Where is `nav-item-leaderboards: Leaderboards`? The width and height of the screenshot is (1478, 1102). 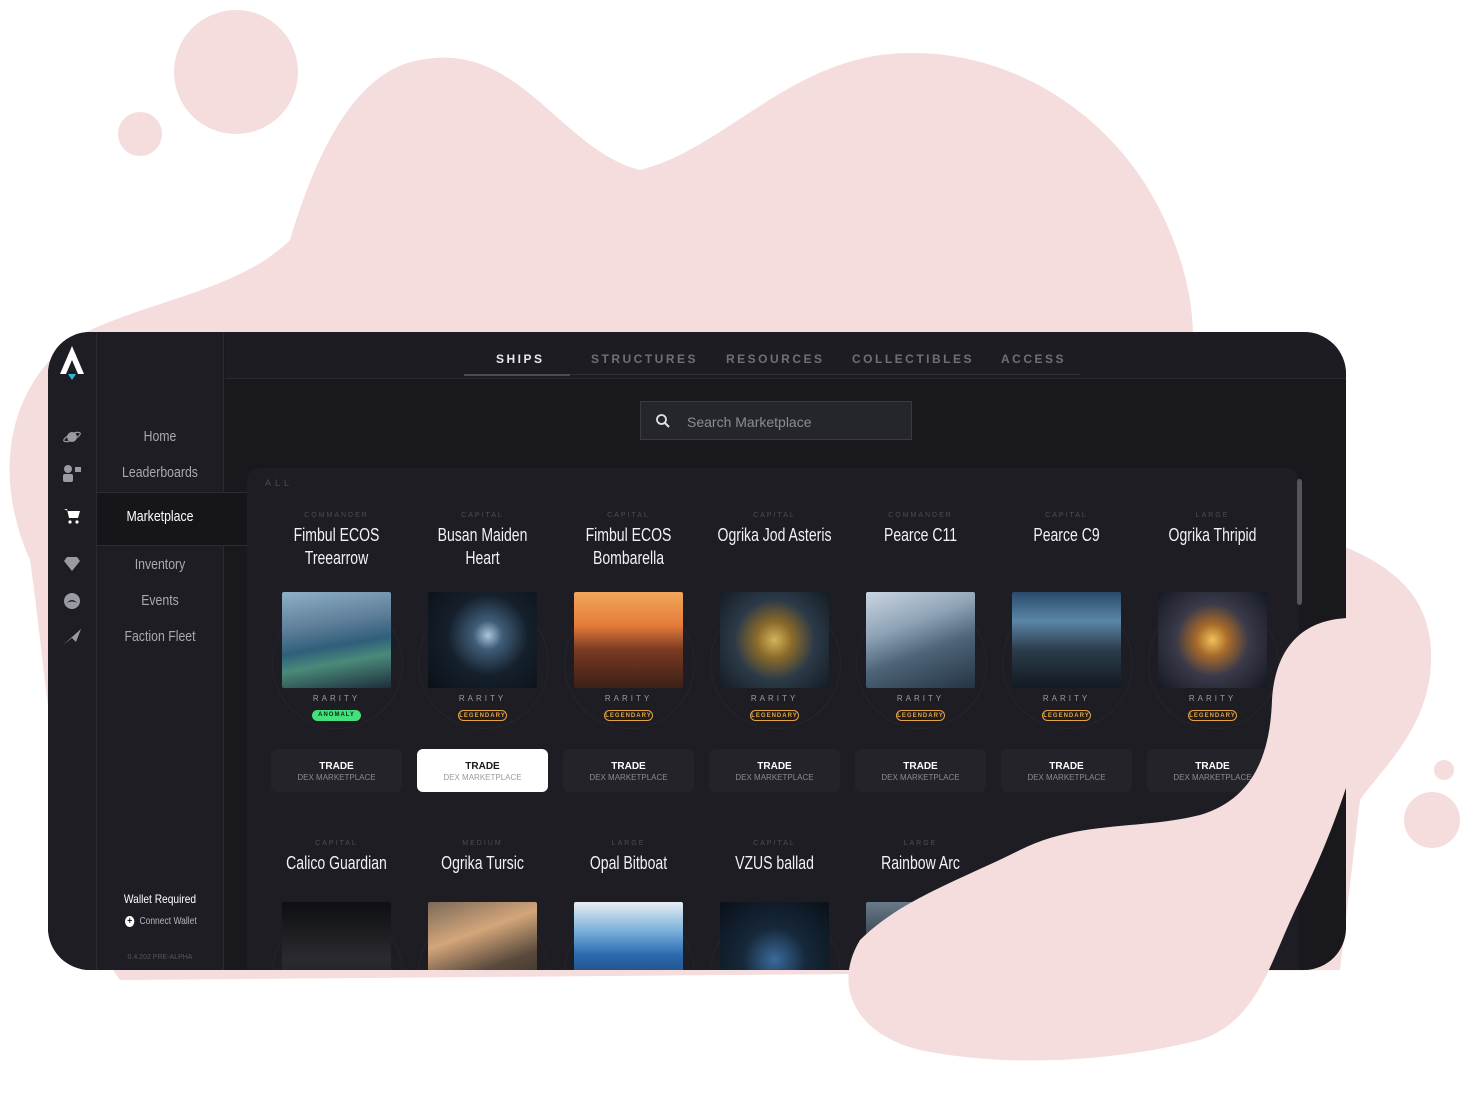 nav-item-leaderboards: Leaderboards is located at coordinates (159, 472).